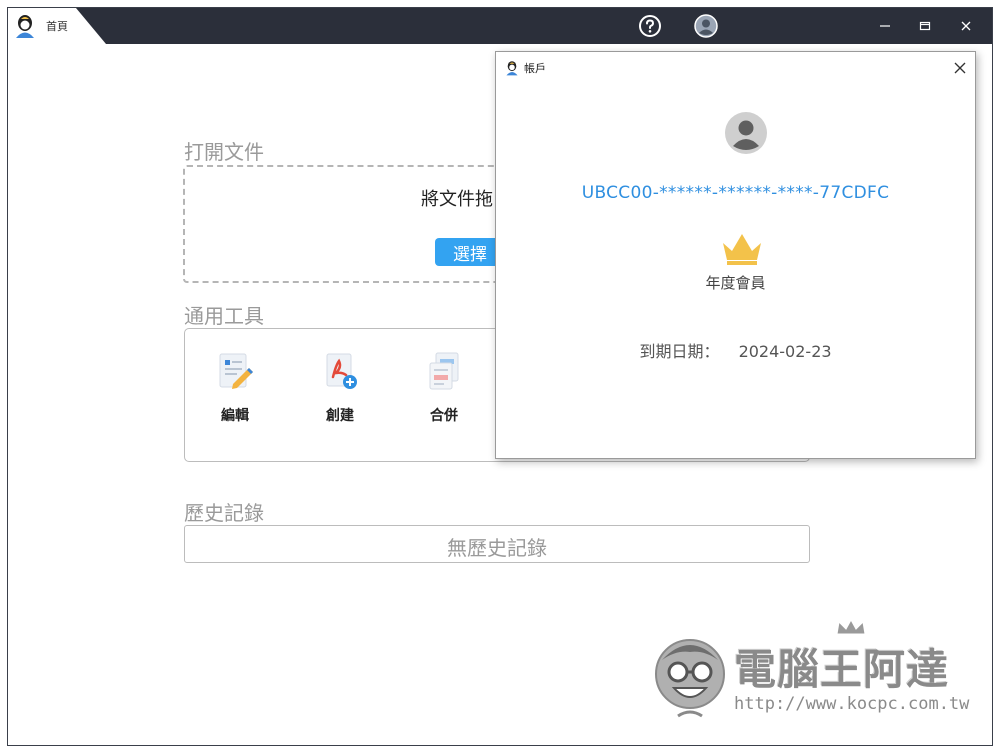 This screenshot has width=1000, height=753. What do you see at coordinates (735, 193) in the screenshot?
I see `account-id: UBCC00-******-******-****-77CDFC` at bounding box center [735, 193].